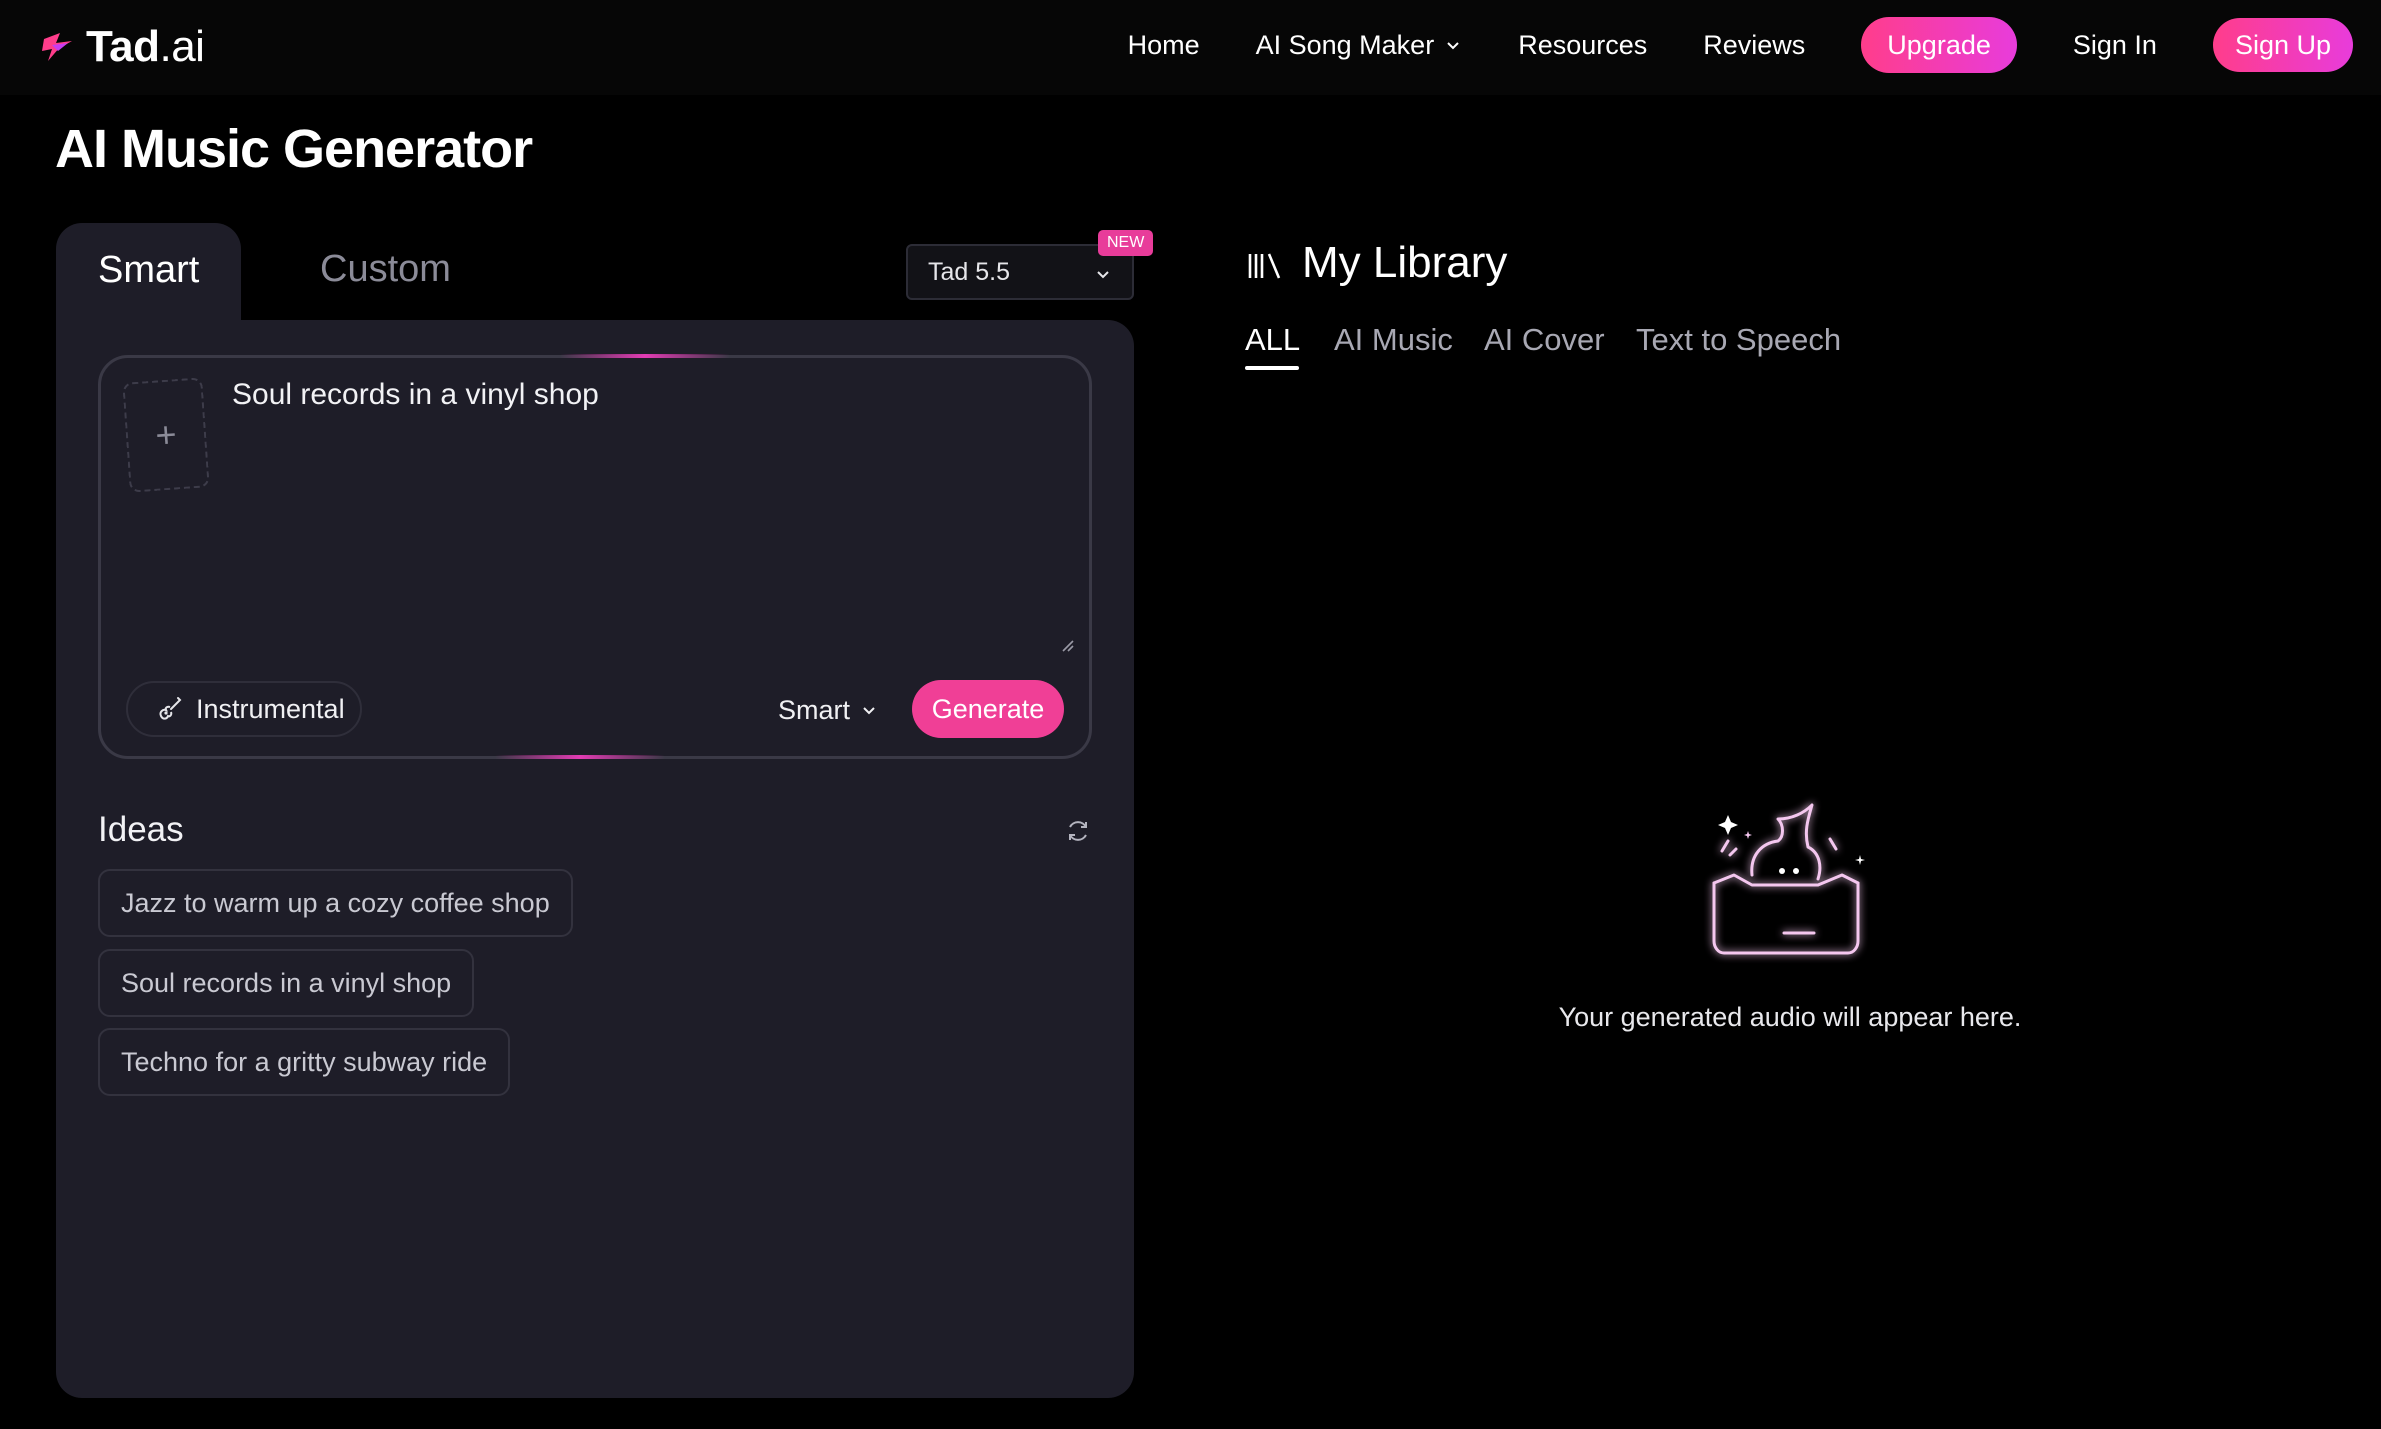  What do you see at coordinates (145, 46) in the screenshot?
I see `brand-wordmark: Tad.ai` at bounding box center [145, 46].